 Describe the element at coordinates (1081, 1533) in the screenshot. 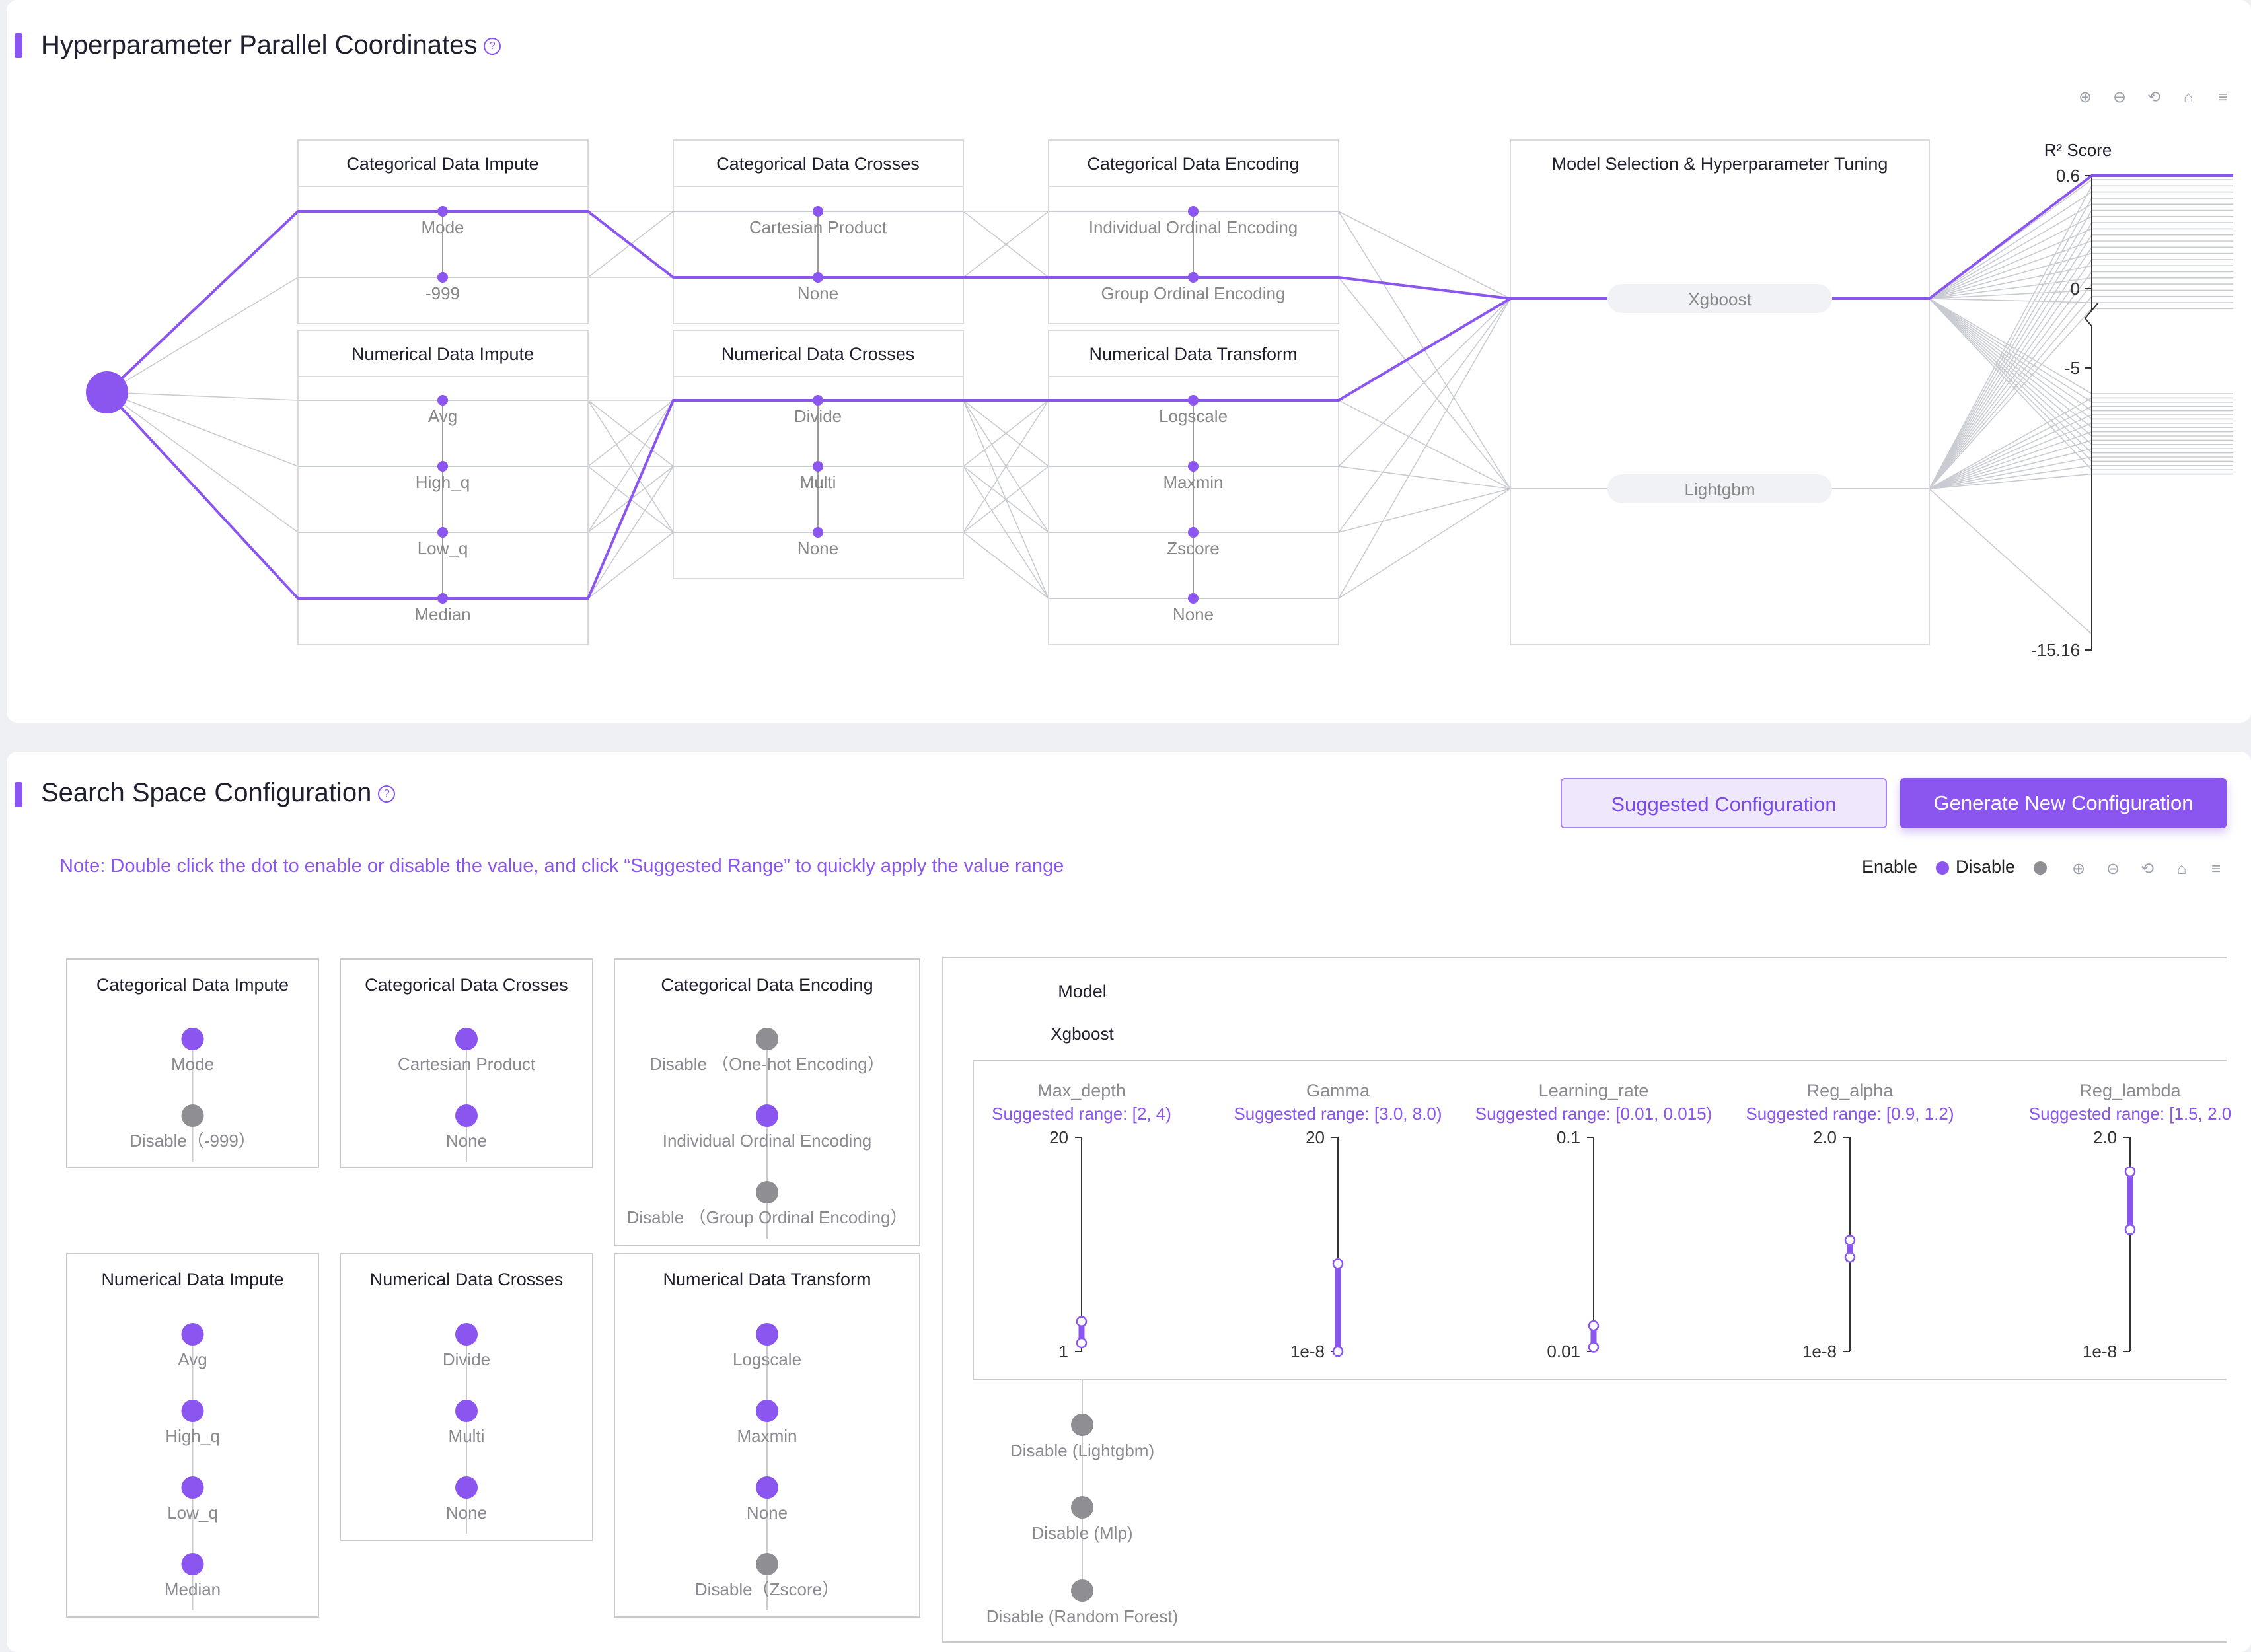

I see `disabled-model-label: Disable (Mlp)` at that location.